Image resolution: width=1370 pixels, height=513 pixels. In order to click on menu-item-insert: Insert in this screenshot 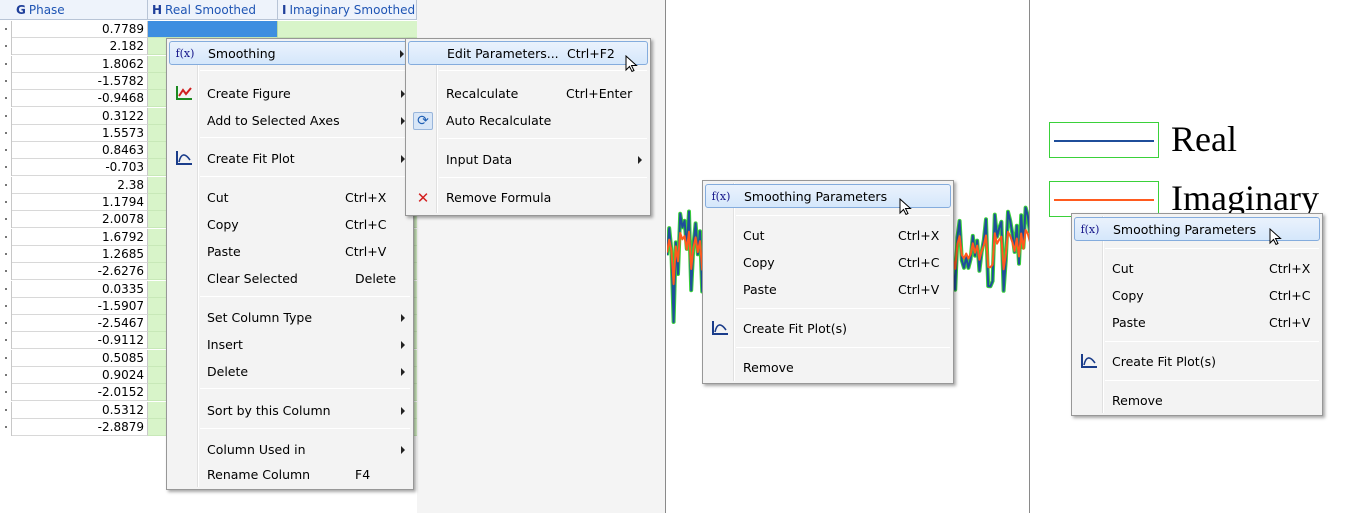, I will do `click(290, 345)`.